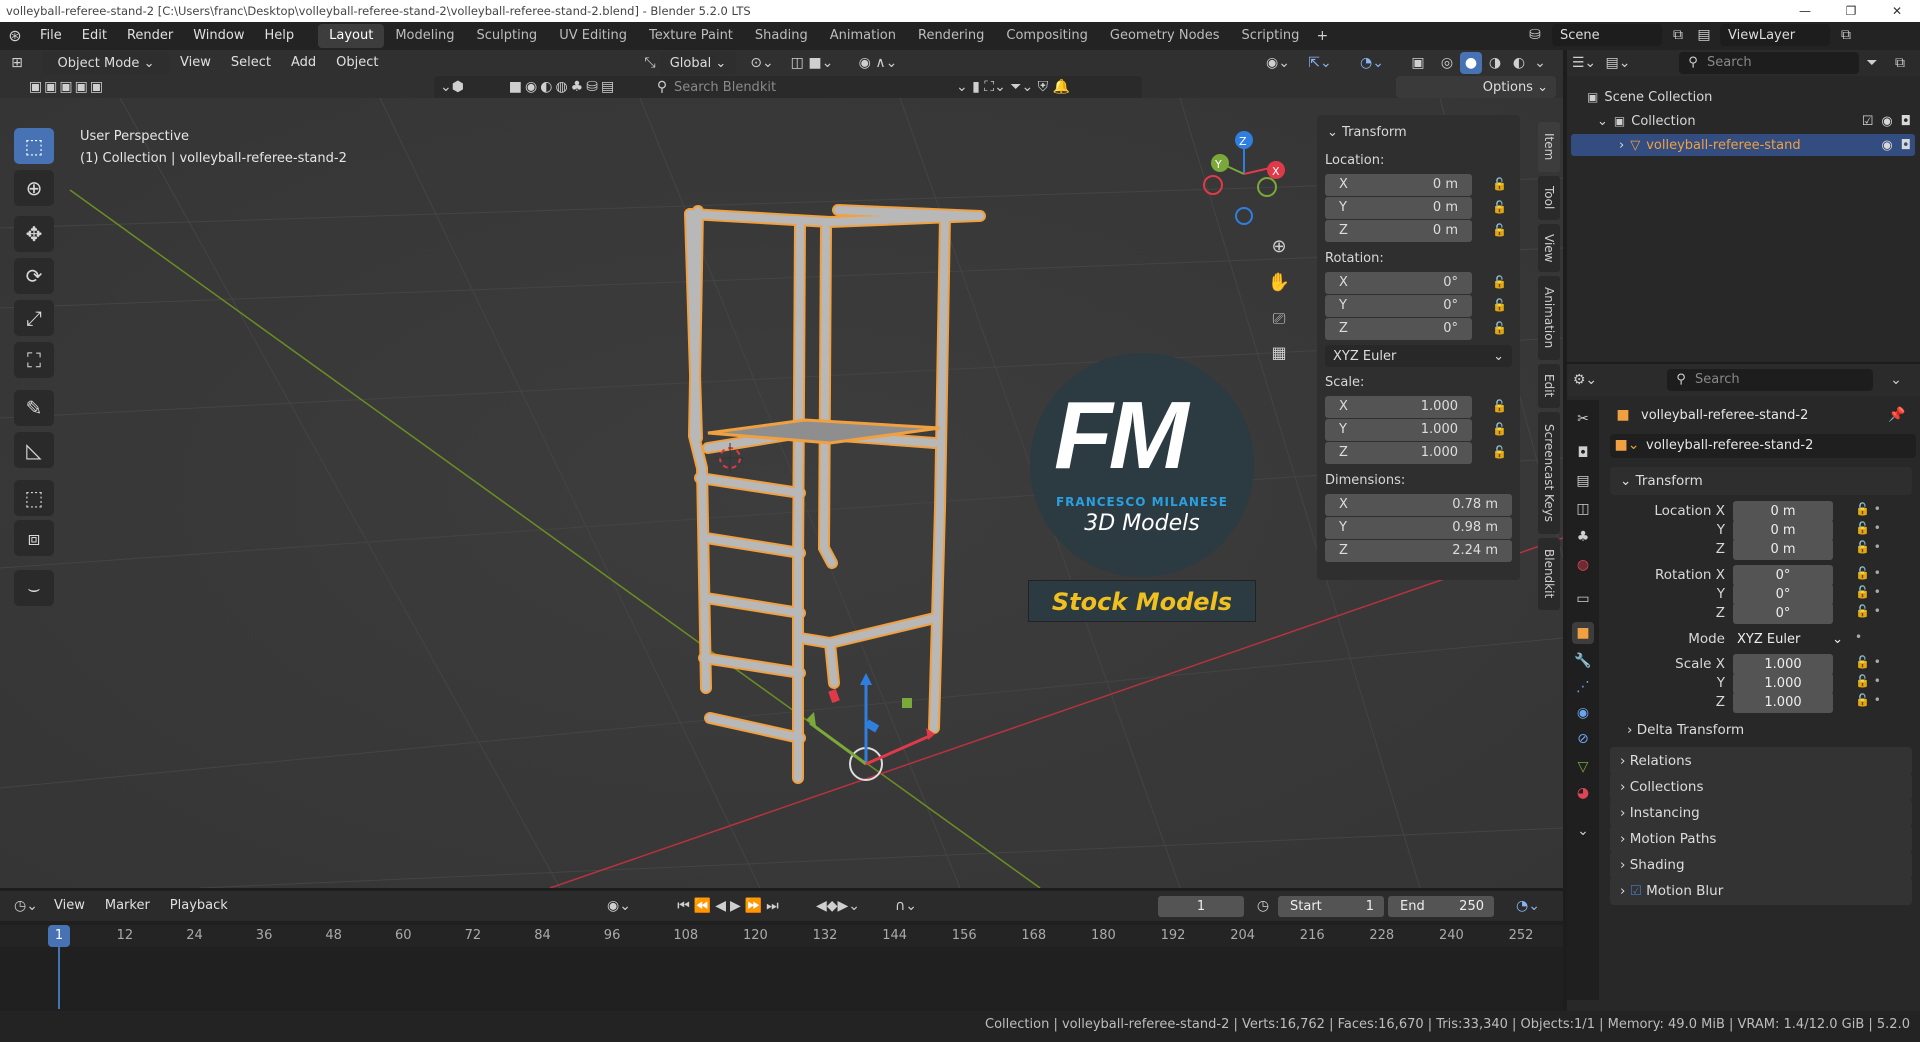 This screenshot has height=1042, width=1920. Describe the element at coordinates (1584, 63) in the screenshot. I see `outliner-editor-icon: ☰⌄` at that location.